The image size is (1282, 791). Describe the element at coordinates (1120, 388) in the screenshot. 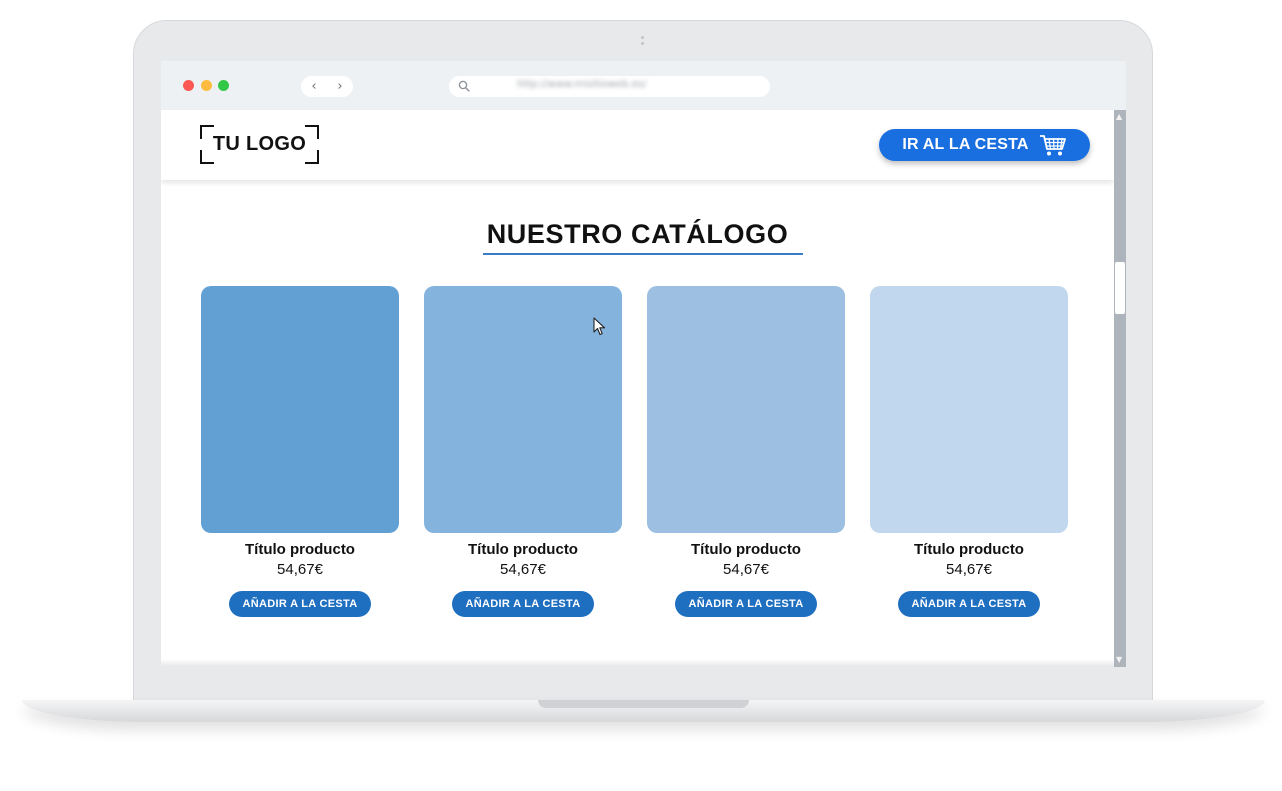

I see `vertical-scrollbar: ▲ ▼` at that location.